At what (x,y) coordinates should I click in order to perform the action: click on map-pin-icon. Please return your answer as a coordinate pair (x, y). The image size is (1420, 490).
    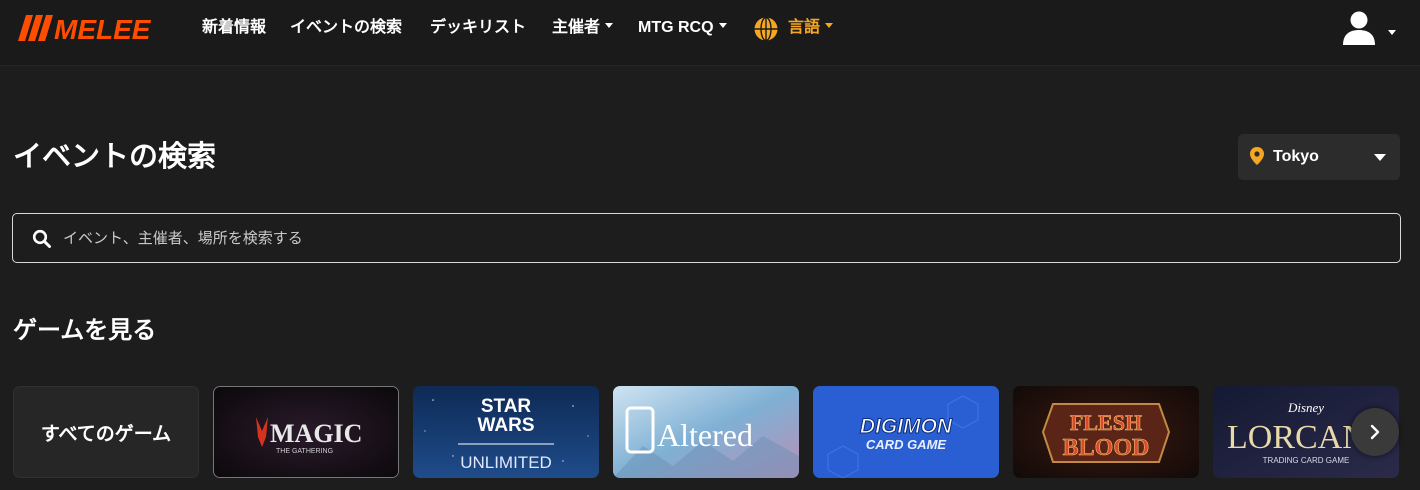
    Looking at the image, I should click on (1257, 156).